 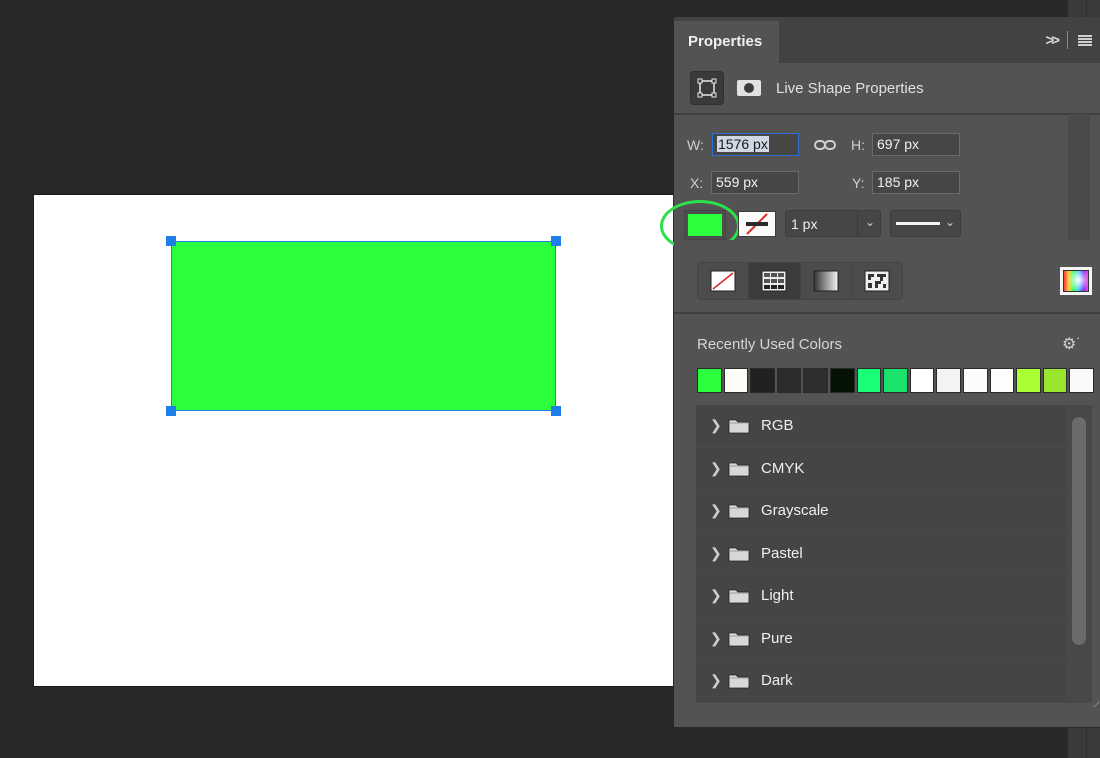 I want to click on stroke-width-dropdown: 1 px ⌄, so click(x=833, y=223).